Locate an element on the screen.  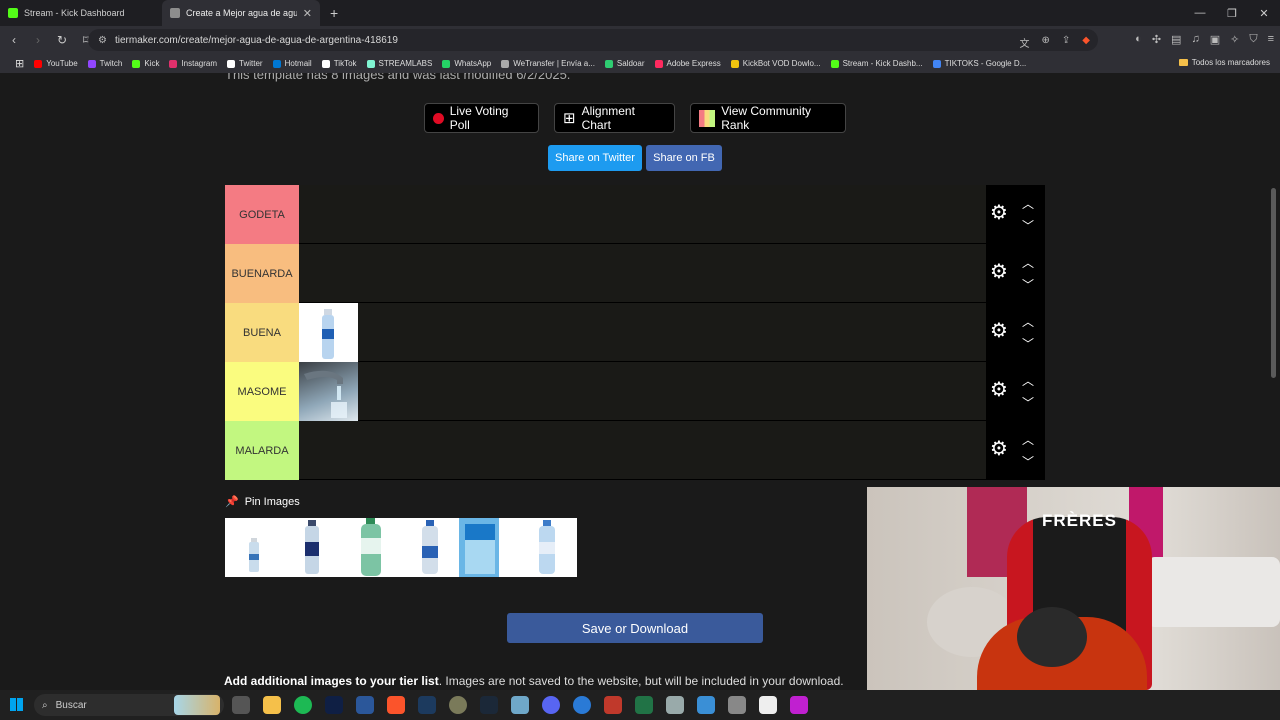
zoom-icon: ⊕ is located at coordinates (1046, 42).